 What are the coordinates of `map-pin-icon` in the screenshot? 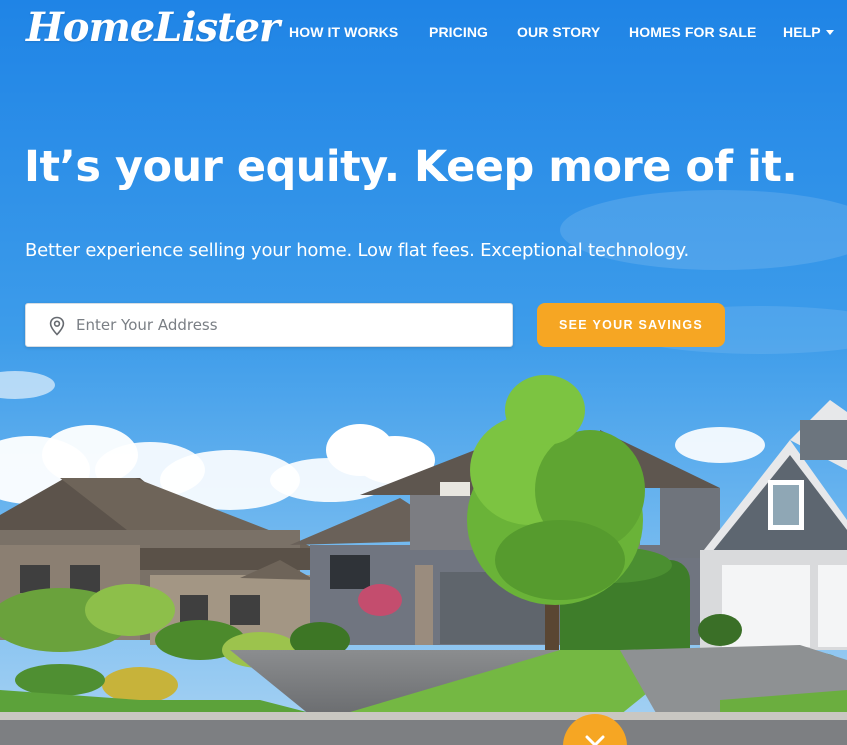 It's located at (57, 326).